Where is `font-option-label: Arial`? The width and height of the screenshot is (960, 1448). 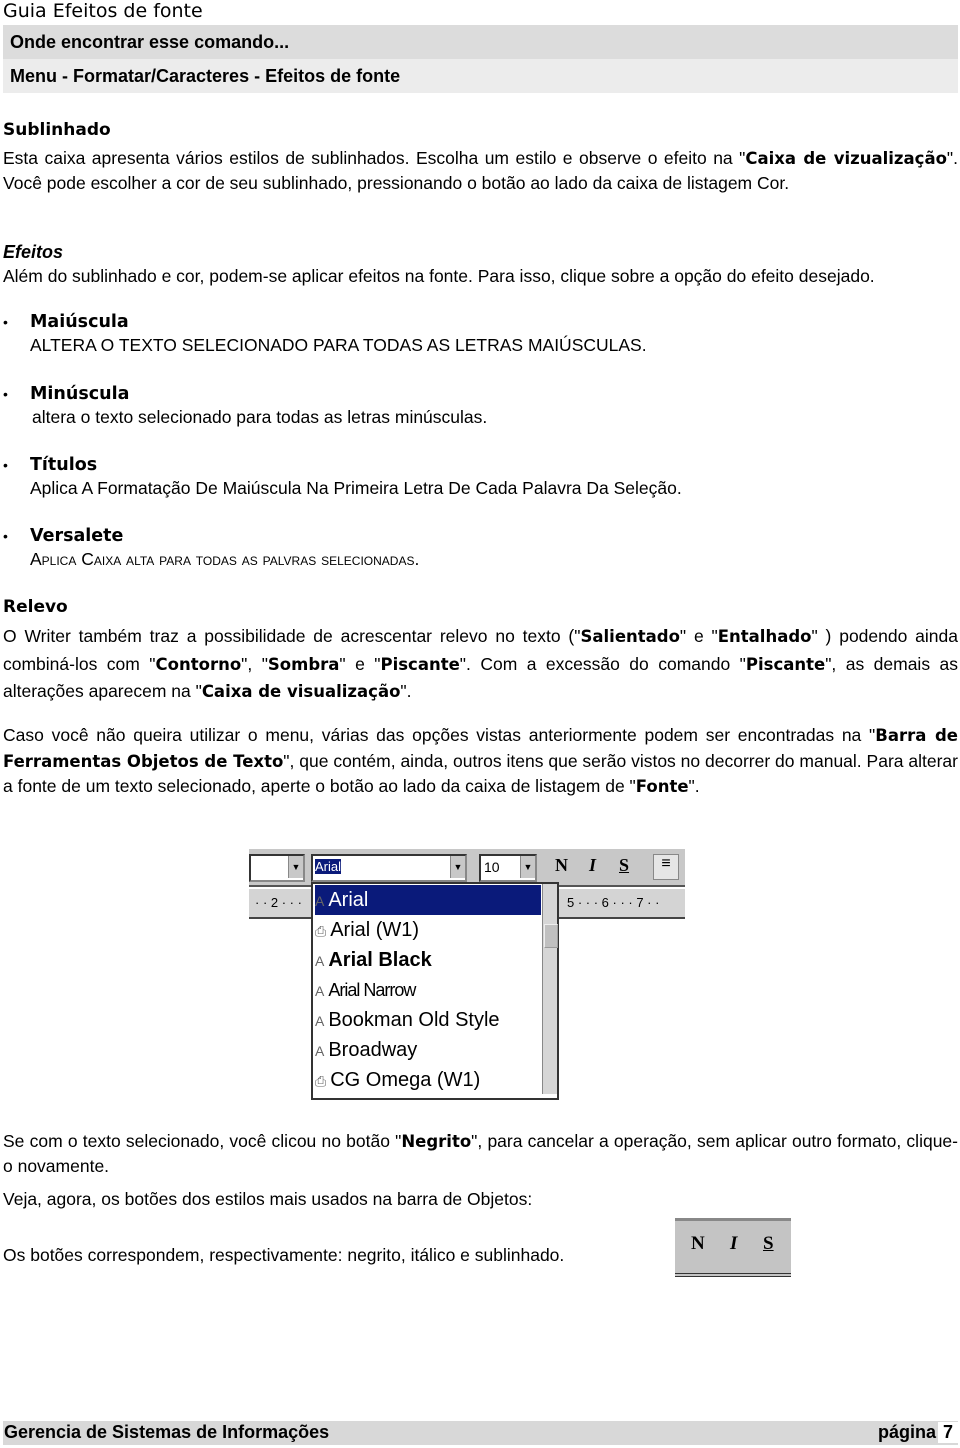
font-option-label: Arial is located at coordinates (348, 900).